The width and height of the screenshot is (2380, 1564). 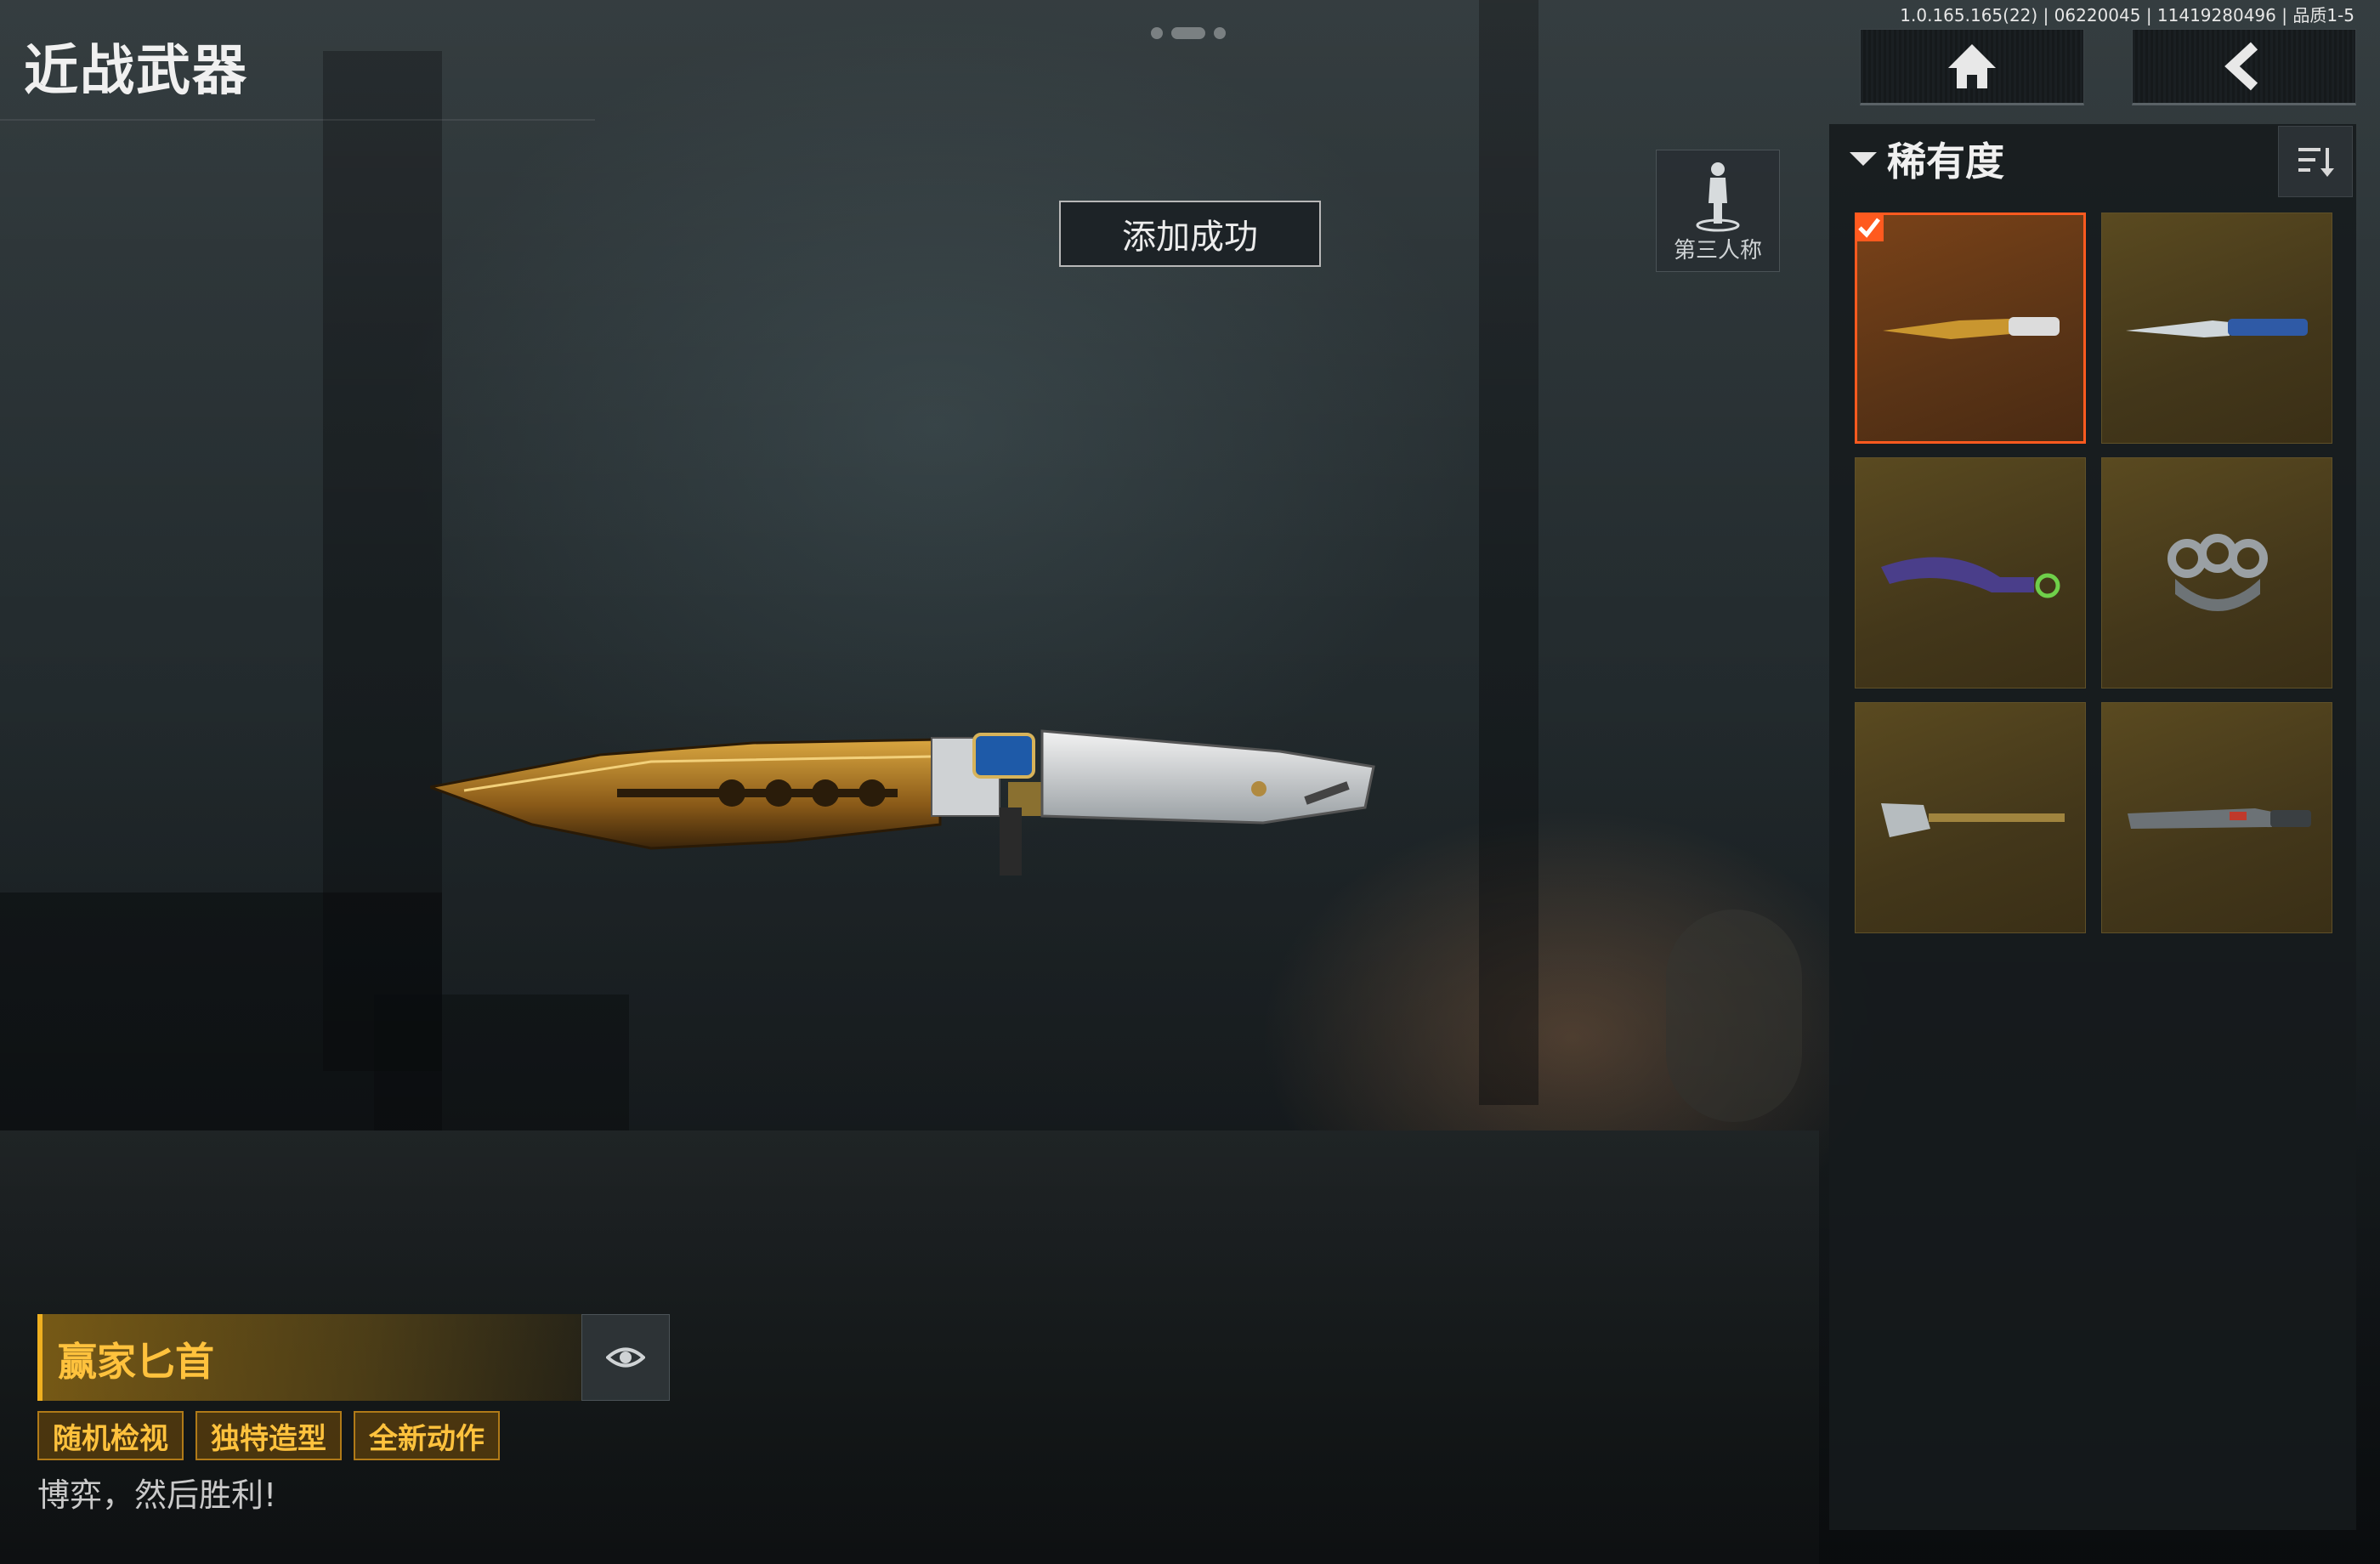 I want to click on eye-icon, so click(x=625, y=1357).